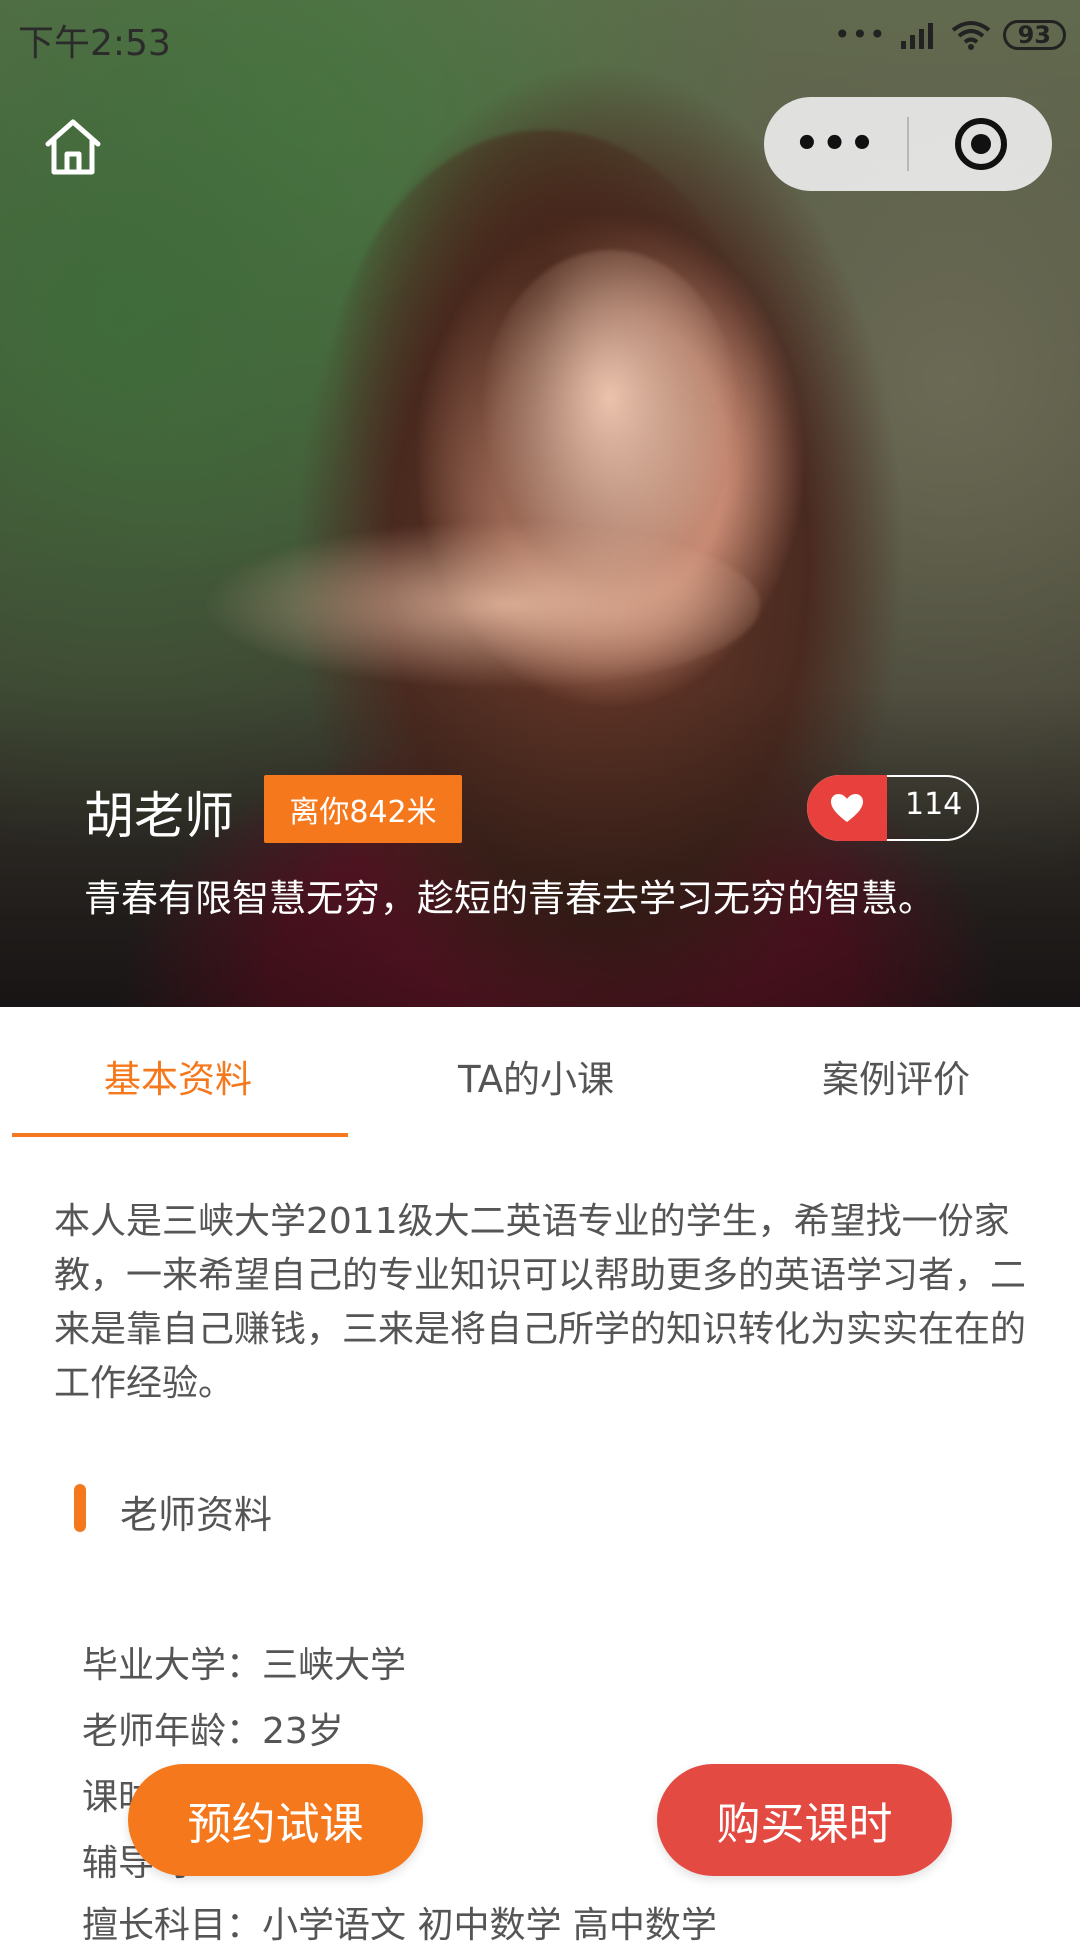 The width and height of the screenshot is (1080, 1948). What do you see at coordinates (480, 605) in the screenshot?
I see `photo-shape-hands` at bounding box center [480, 605].